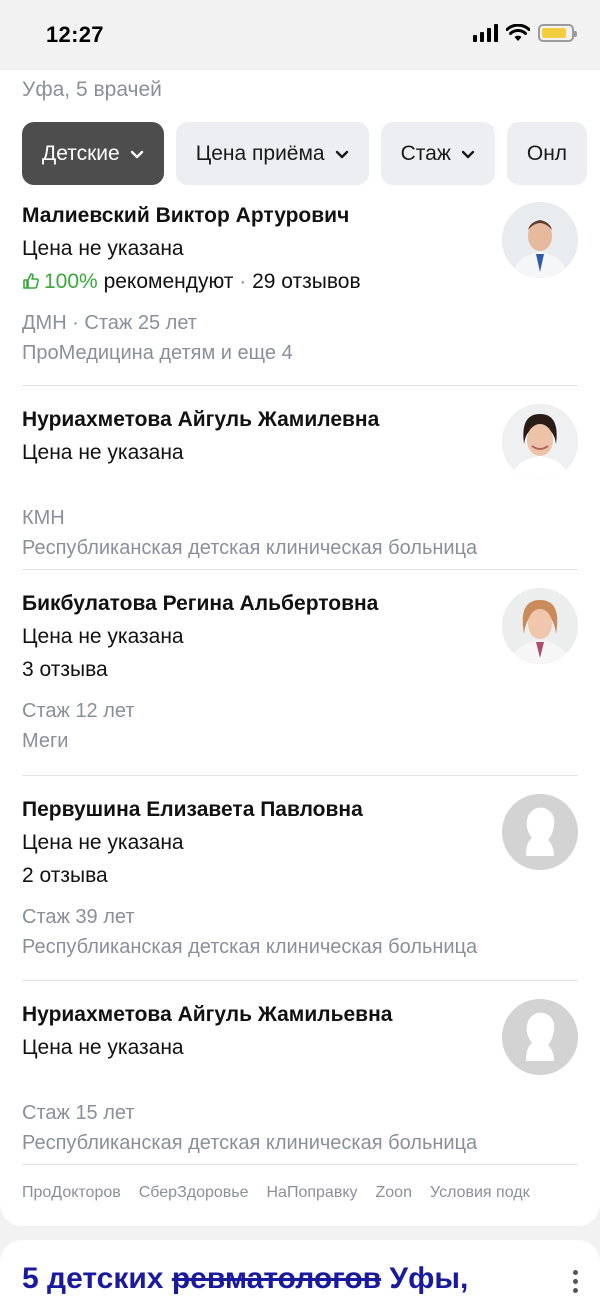 The image size is (600, 1297). Describe the element at coordinates (194, 1193) in the screenshot. I see `source-link: СберЗдоровье` at that location.